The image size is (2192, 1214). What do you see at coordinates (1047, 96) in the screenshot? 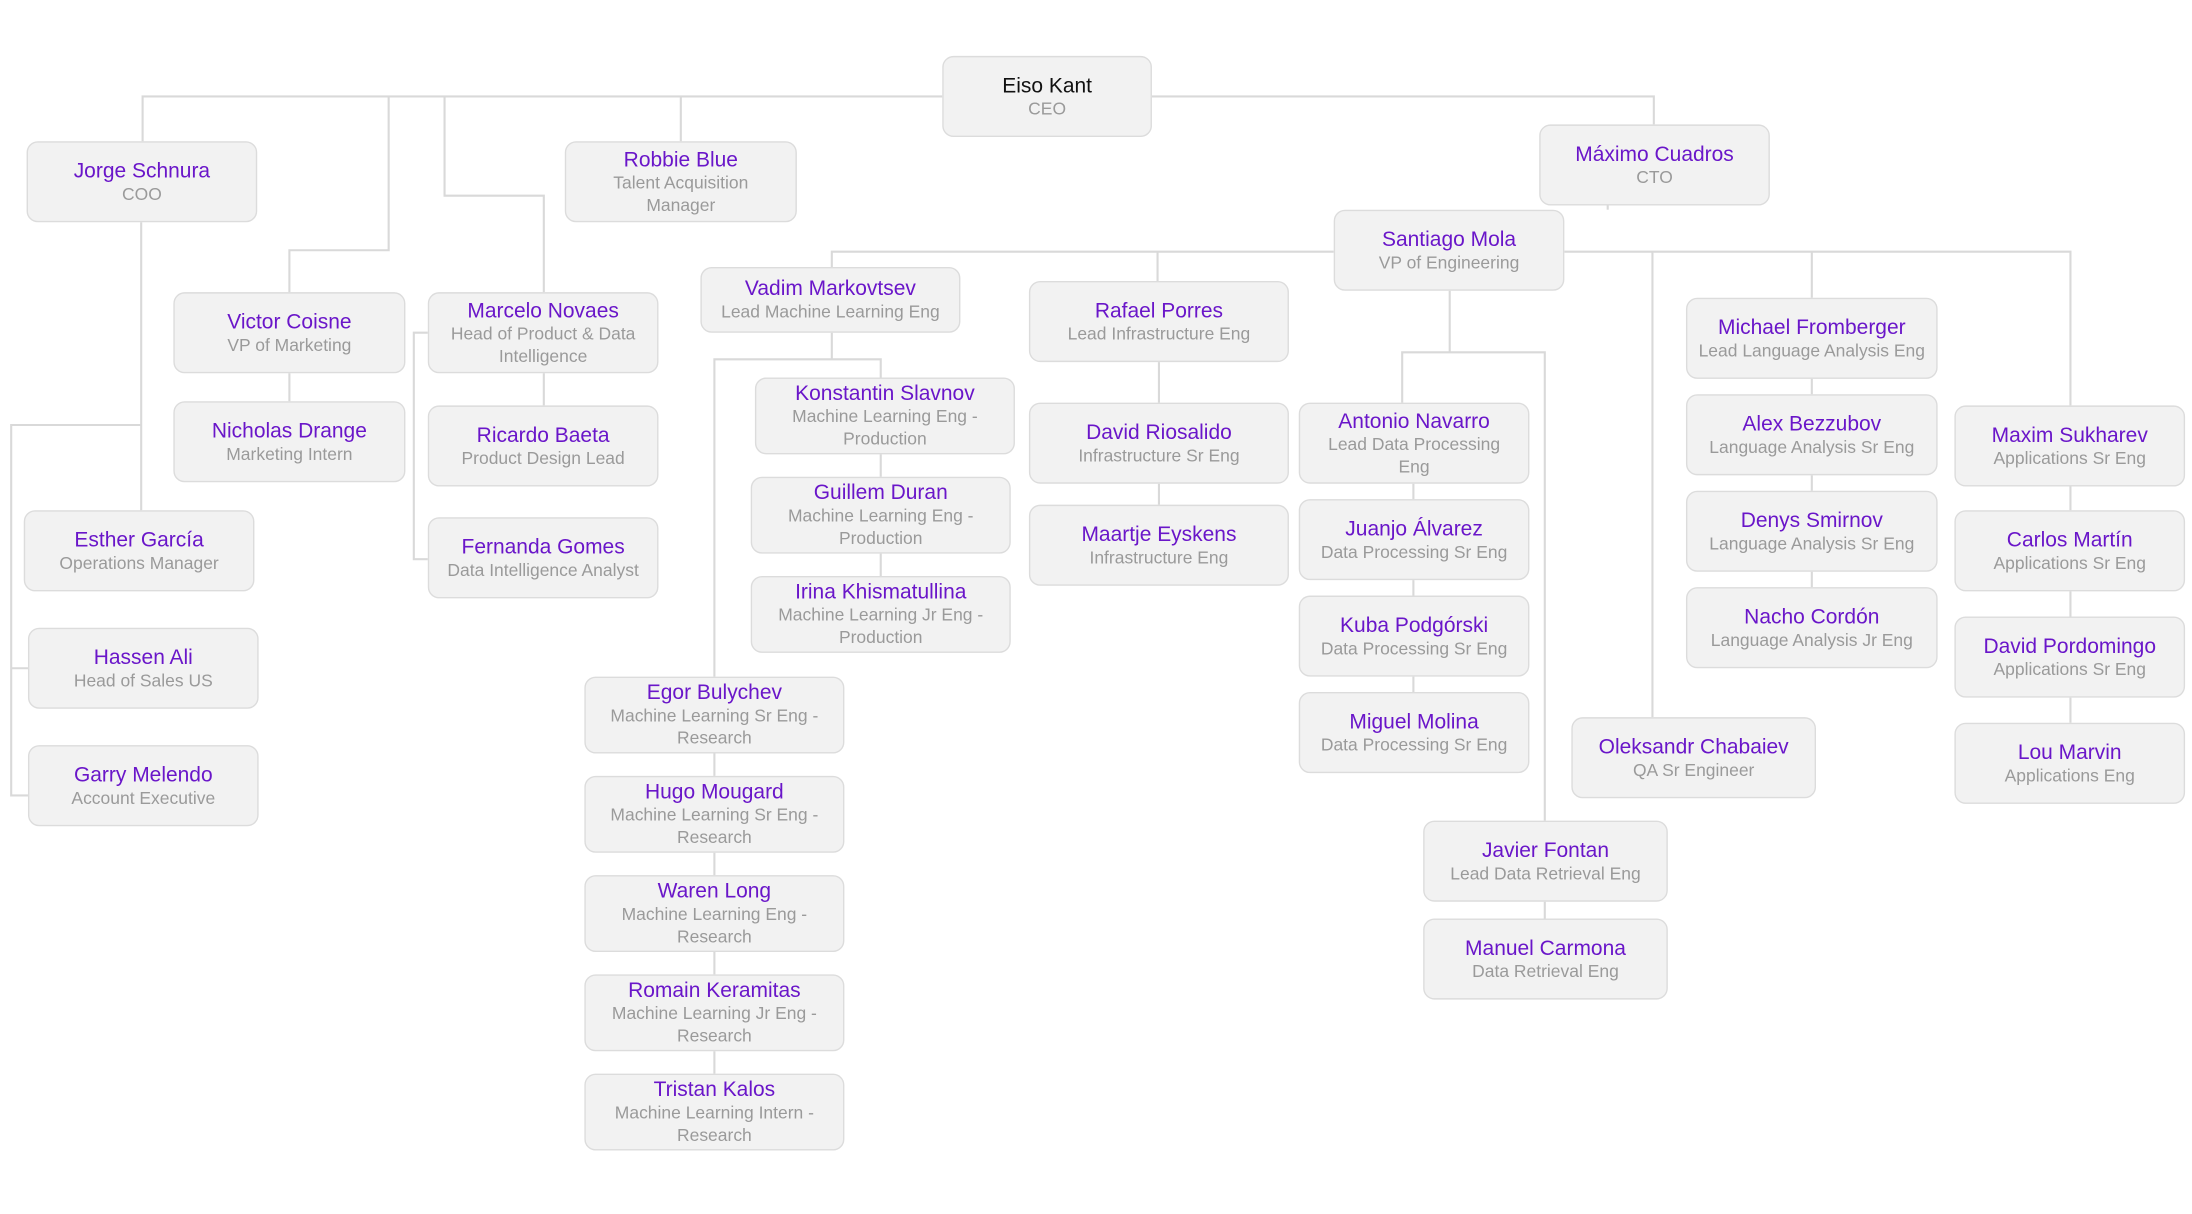
I see `org-node-card: Eiso Kant CEO` at bounding box center [1047, 96].